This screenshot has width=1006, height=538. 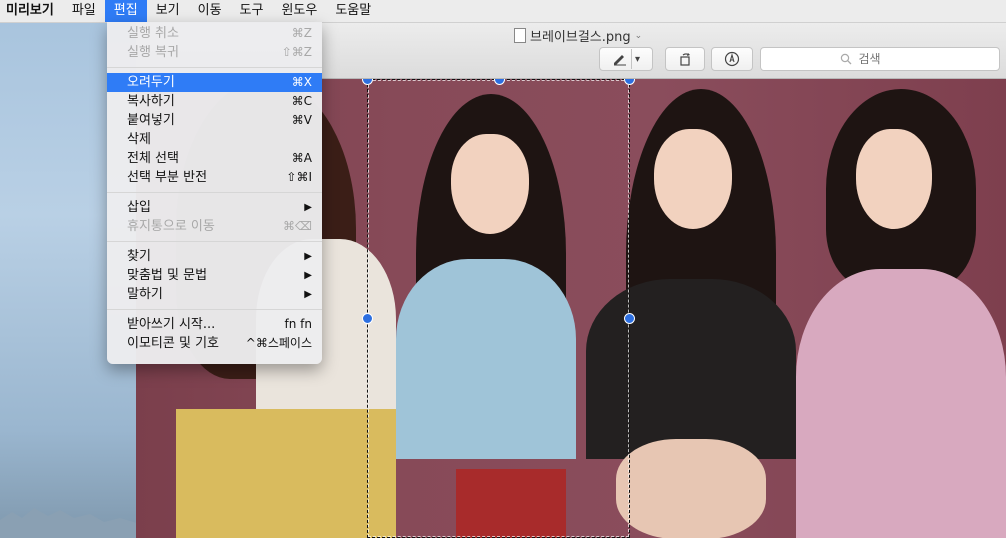 What do you see at coordinates (520, 35) in the screenshot?
I see `file-icon` at bounding box center [520, 35].